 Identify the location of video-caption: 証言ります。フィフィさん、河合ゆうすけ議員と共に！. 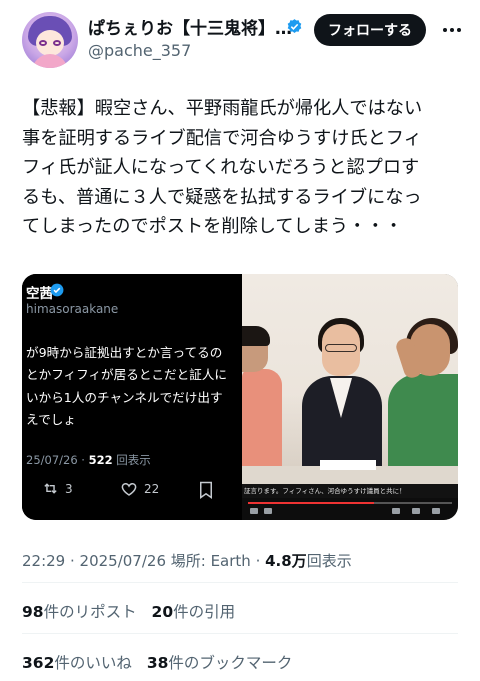
(350, 491).